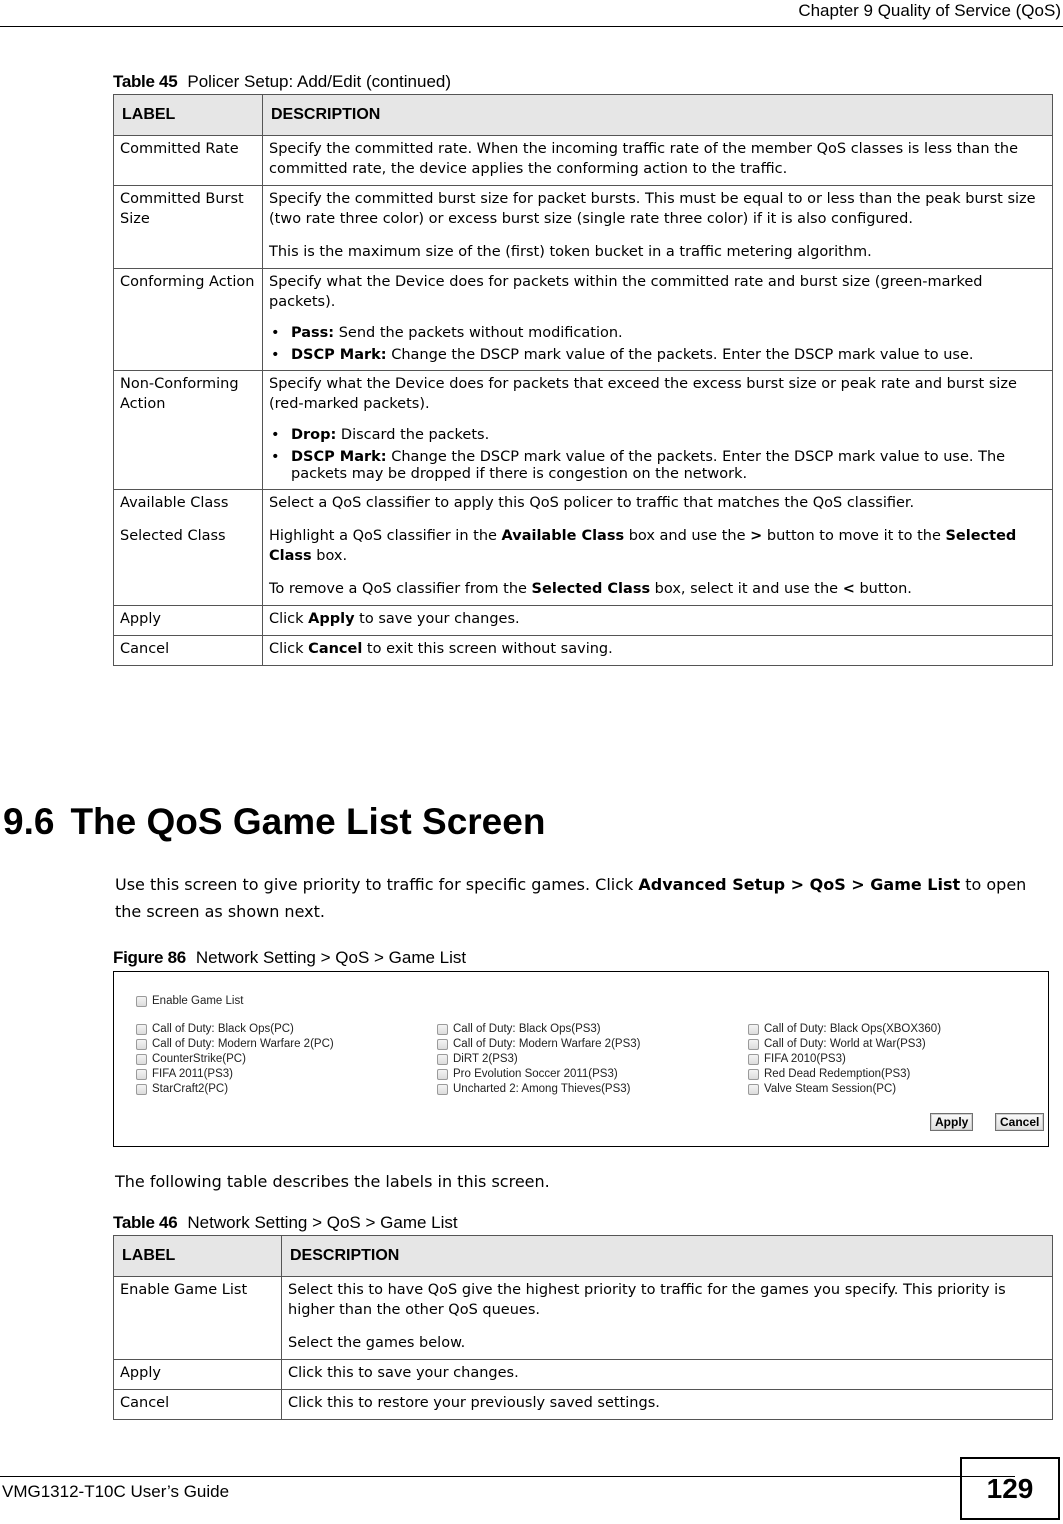 The image size is (1063, 1524). I want to click on game-option: Call of Duty: Black Ops(XBOX360), so click(844, 1029).